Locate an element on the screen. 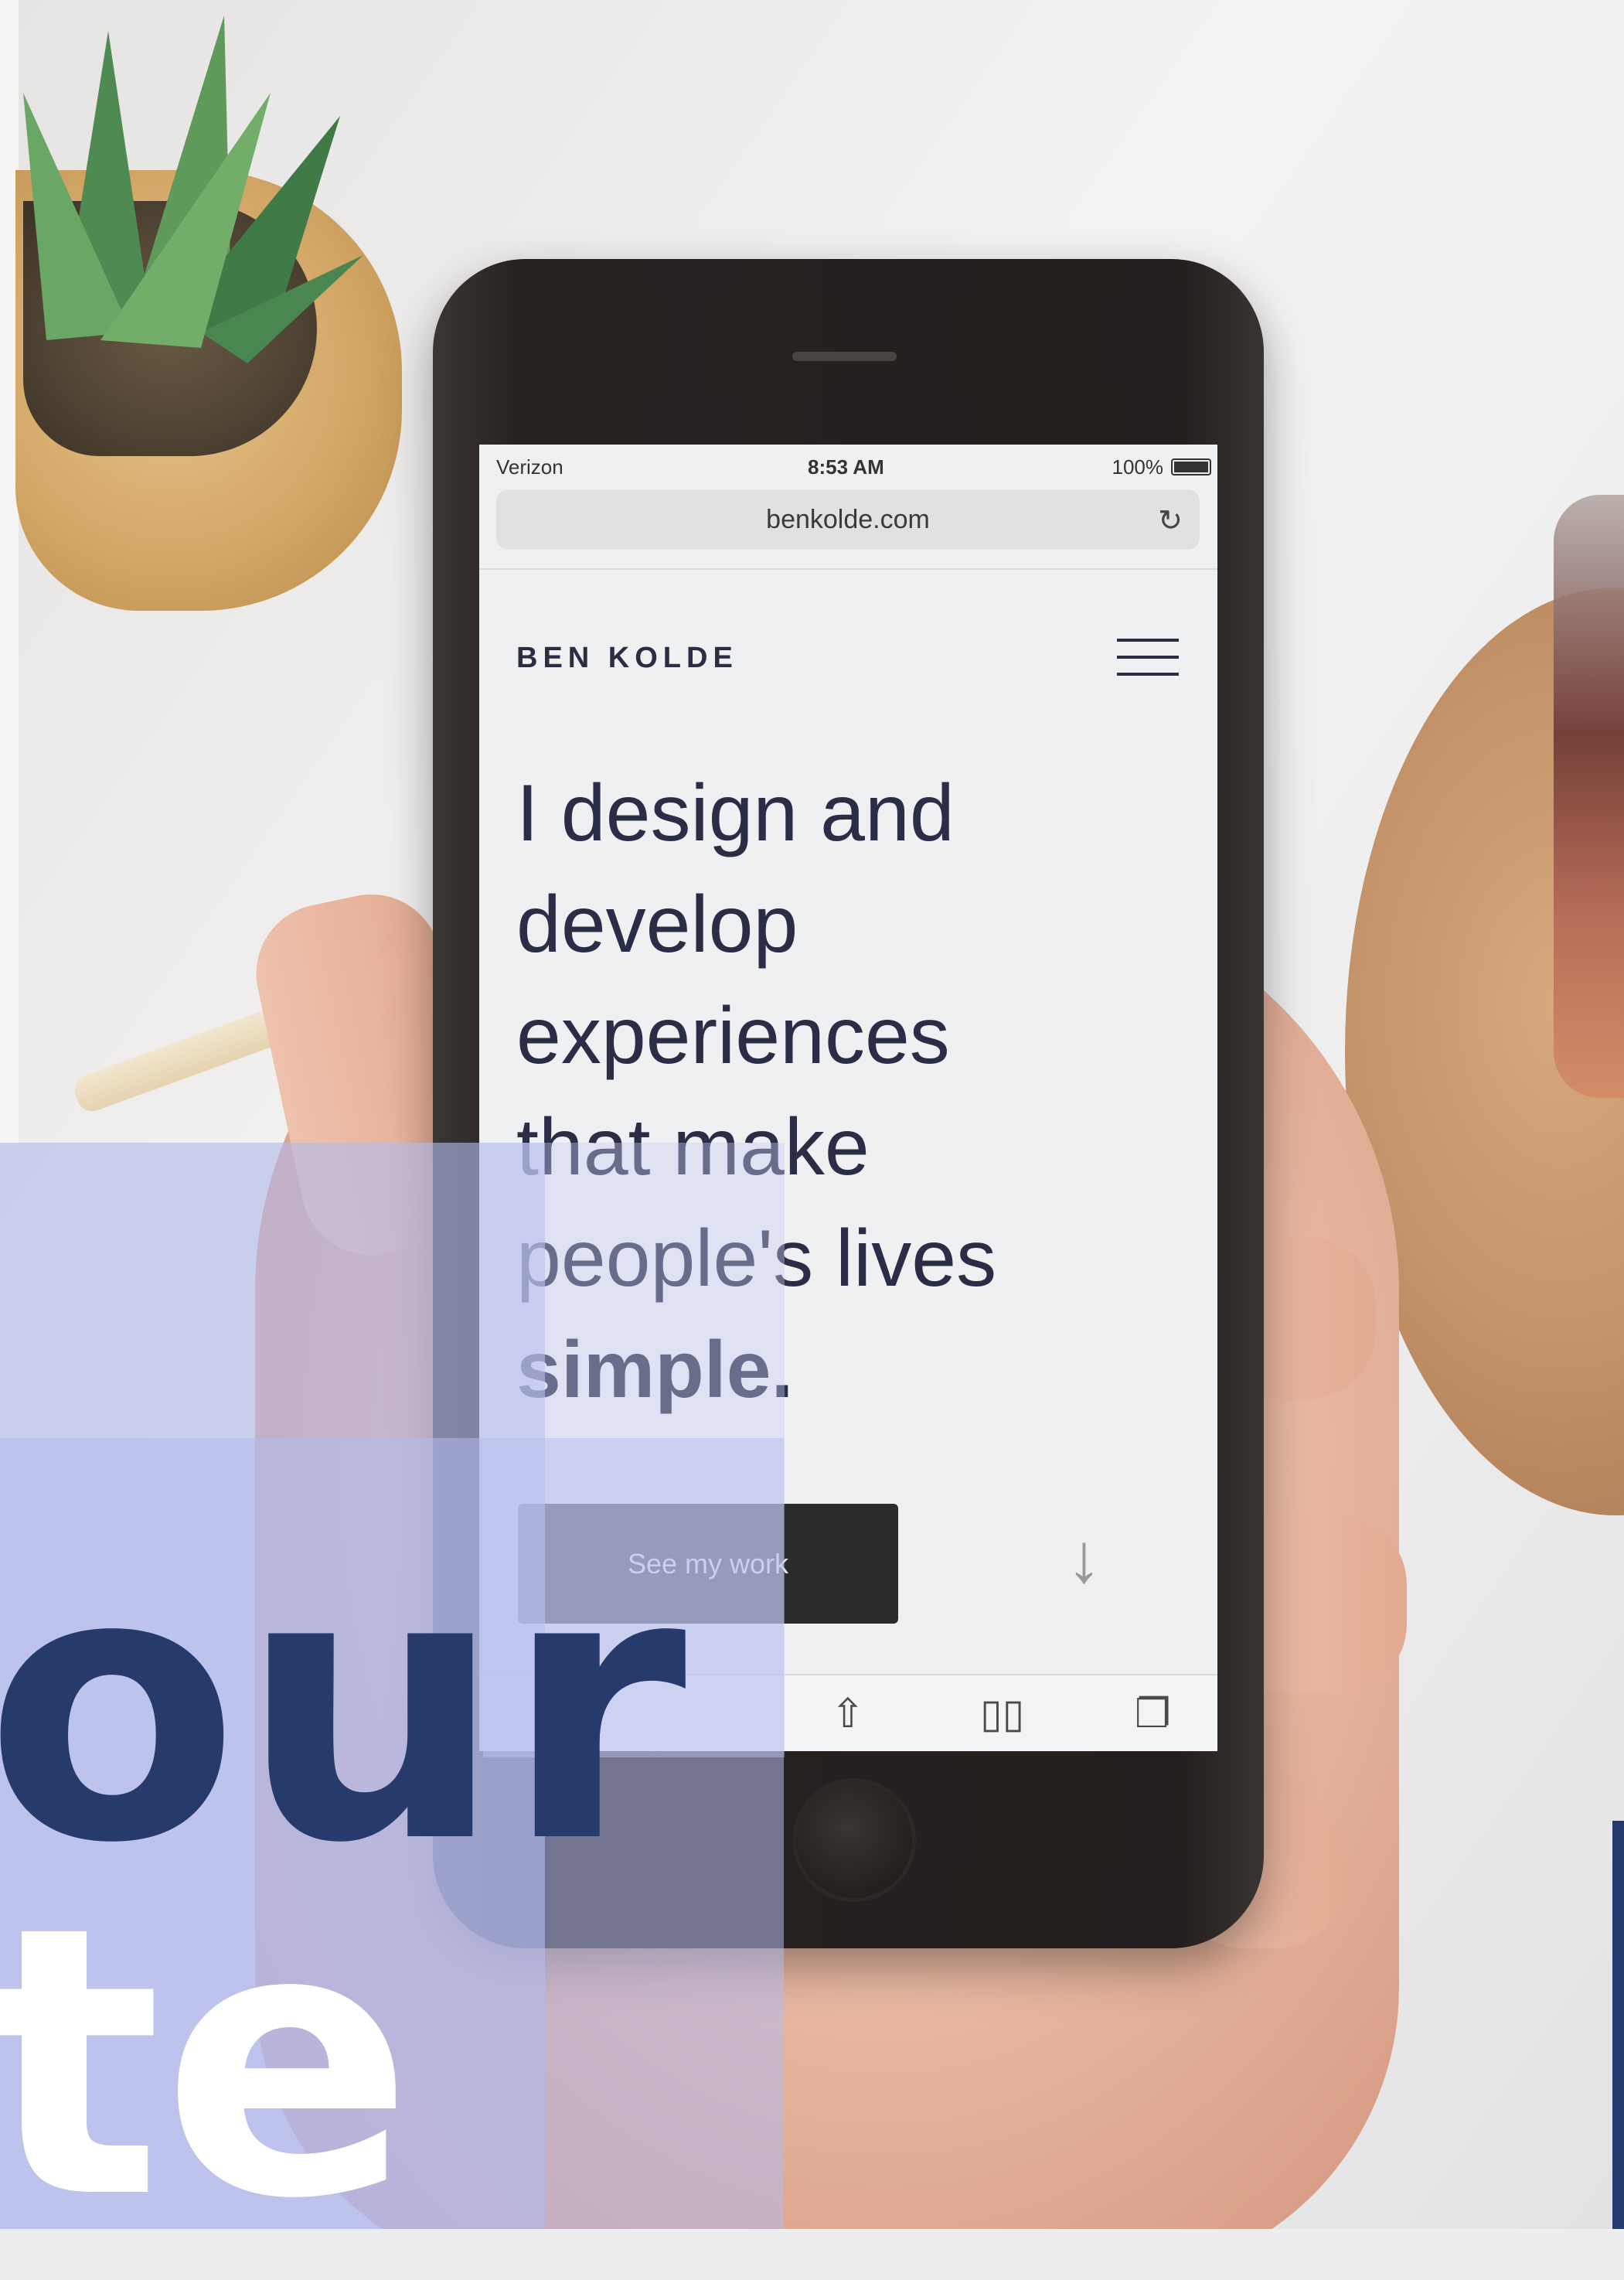 The width and height of the screenshot is (1624, 2280). headline-line-1: our is located at coordinates (344, 1708).